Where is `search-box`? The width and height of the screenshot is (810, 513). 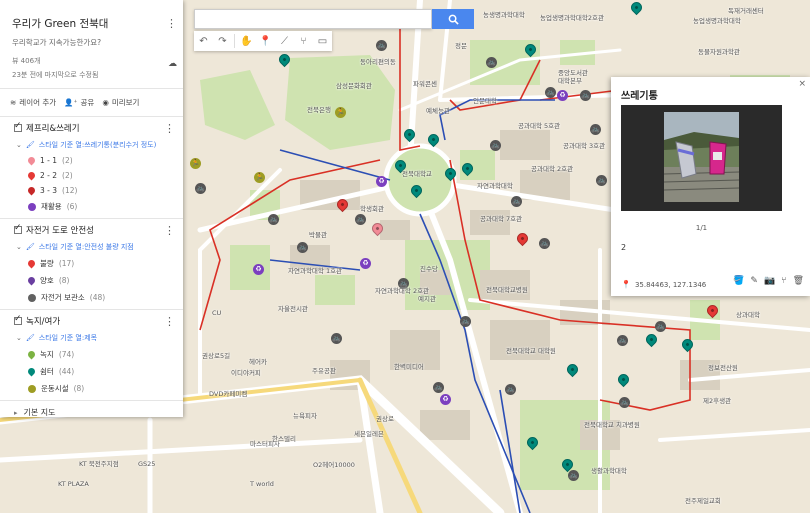 search-box is located at coordinates (313, 19).